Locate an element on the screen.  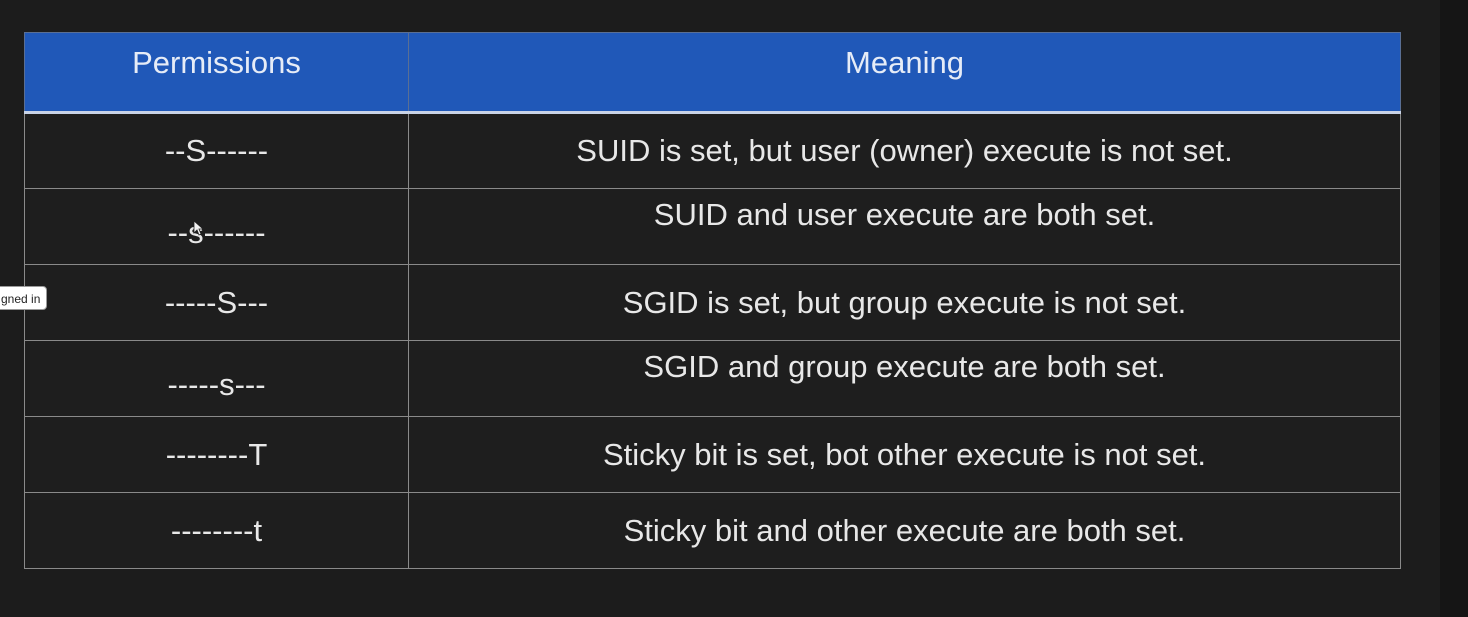
column-header-meaning: Meaning is located at coordinates (904, 73).